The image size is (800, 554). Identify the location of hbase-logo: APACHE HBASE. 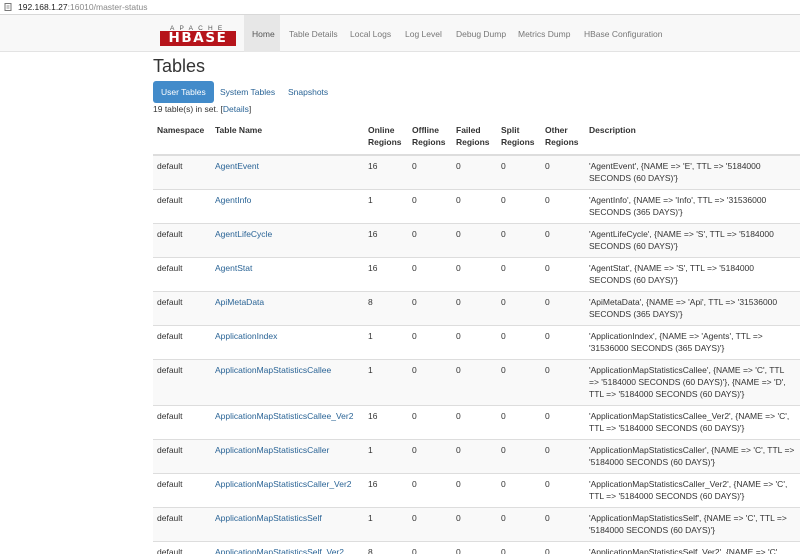
(198, 36).